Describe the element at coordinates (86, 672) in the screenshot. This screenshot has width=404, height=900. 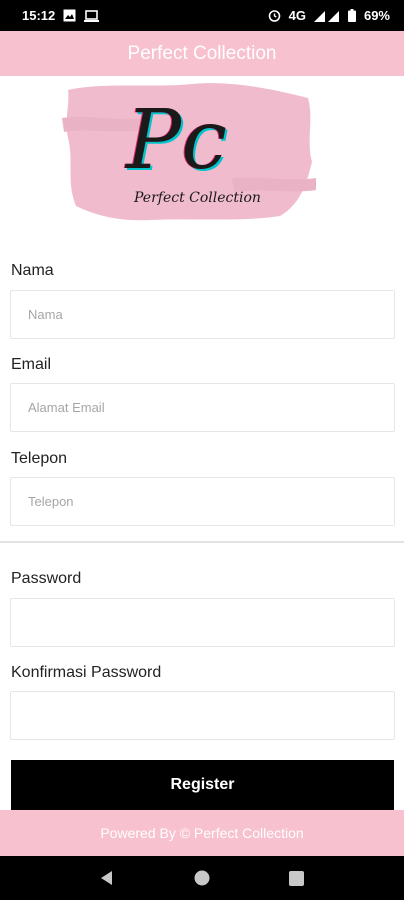
I see `confirm-password-label: Konfirmasi Password` at that location.